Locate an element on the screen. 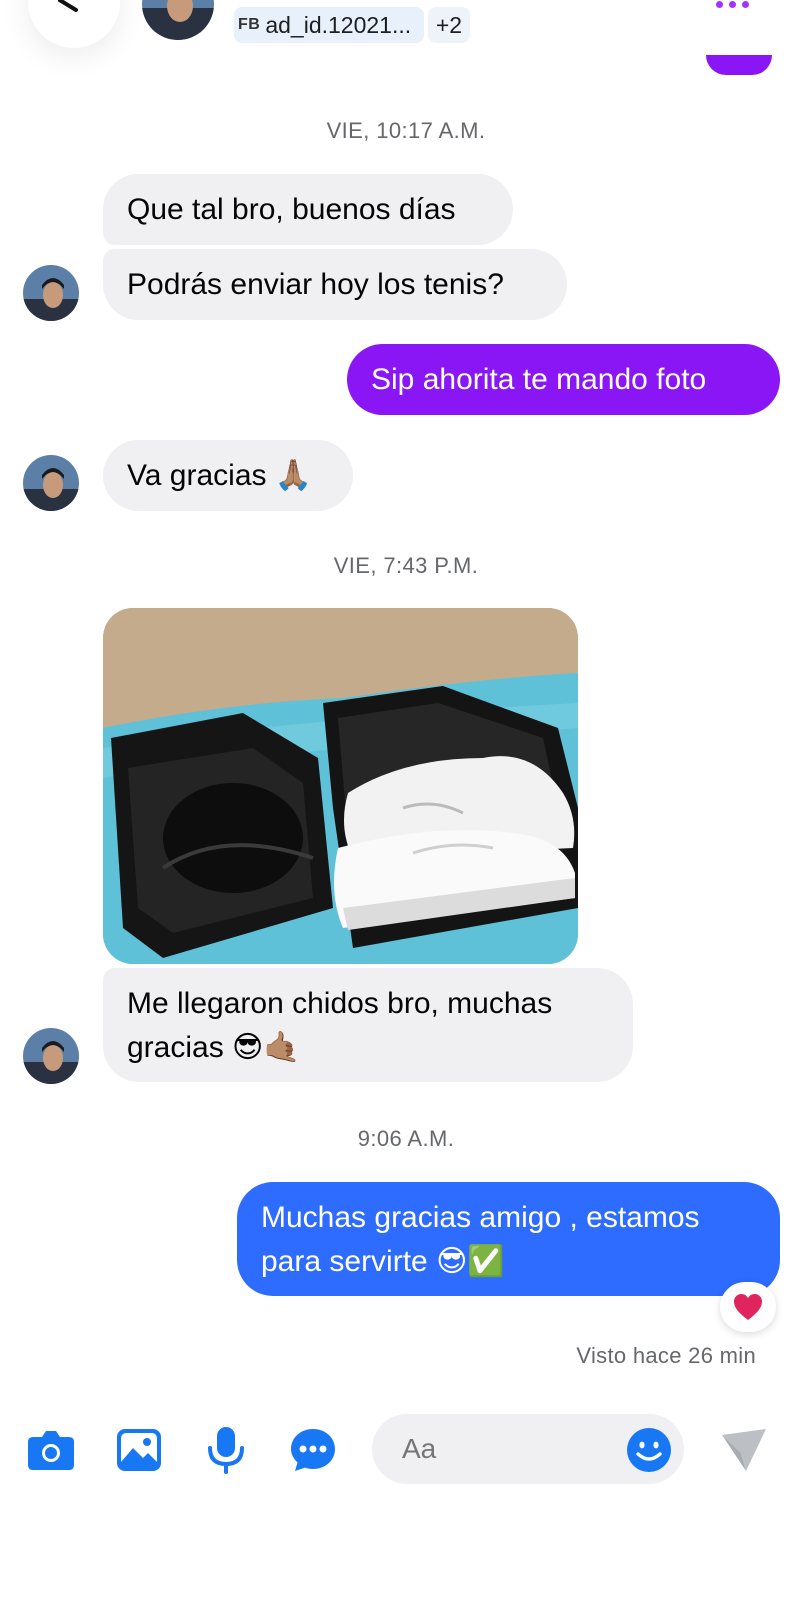 This screenshot has height=1600, width=812. message-text: Va gracias 🙏🏽 is located at coordinates (220, 475).